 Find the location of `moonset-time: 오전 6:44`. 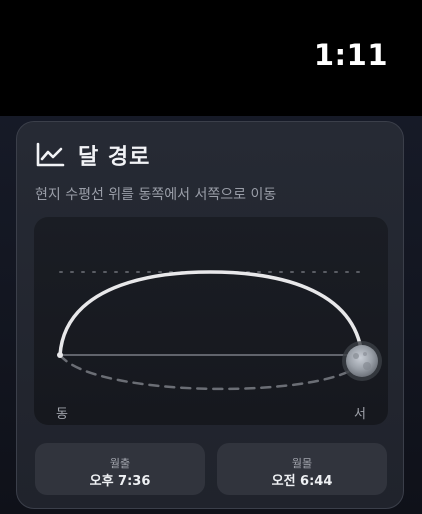

moonset-time: 오전 6:44 is located at coordinates (302, 481).